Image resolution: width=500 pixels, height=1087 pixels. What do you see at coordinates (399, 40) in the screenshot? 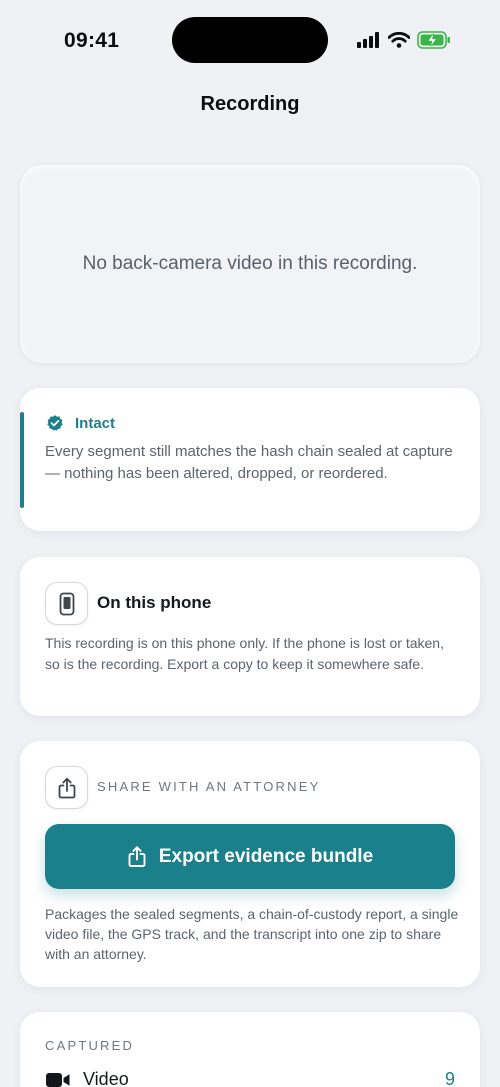
I see `wifi-icon` at bounding box center [399, 40].